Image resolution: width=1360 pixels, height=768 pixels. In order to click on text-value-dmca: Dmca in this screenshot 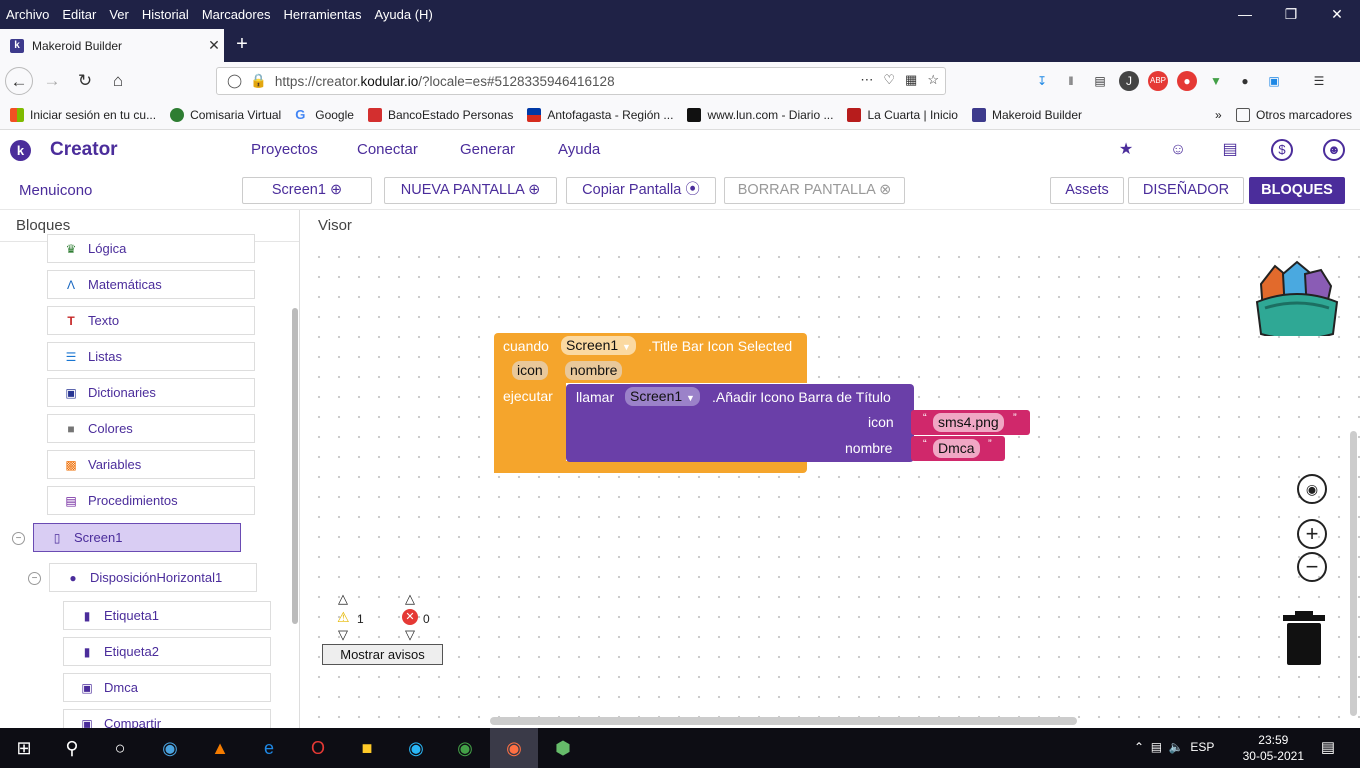, I will do `click(956, 448)`.